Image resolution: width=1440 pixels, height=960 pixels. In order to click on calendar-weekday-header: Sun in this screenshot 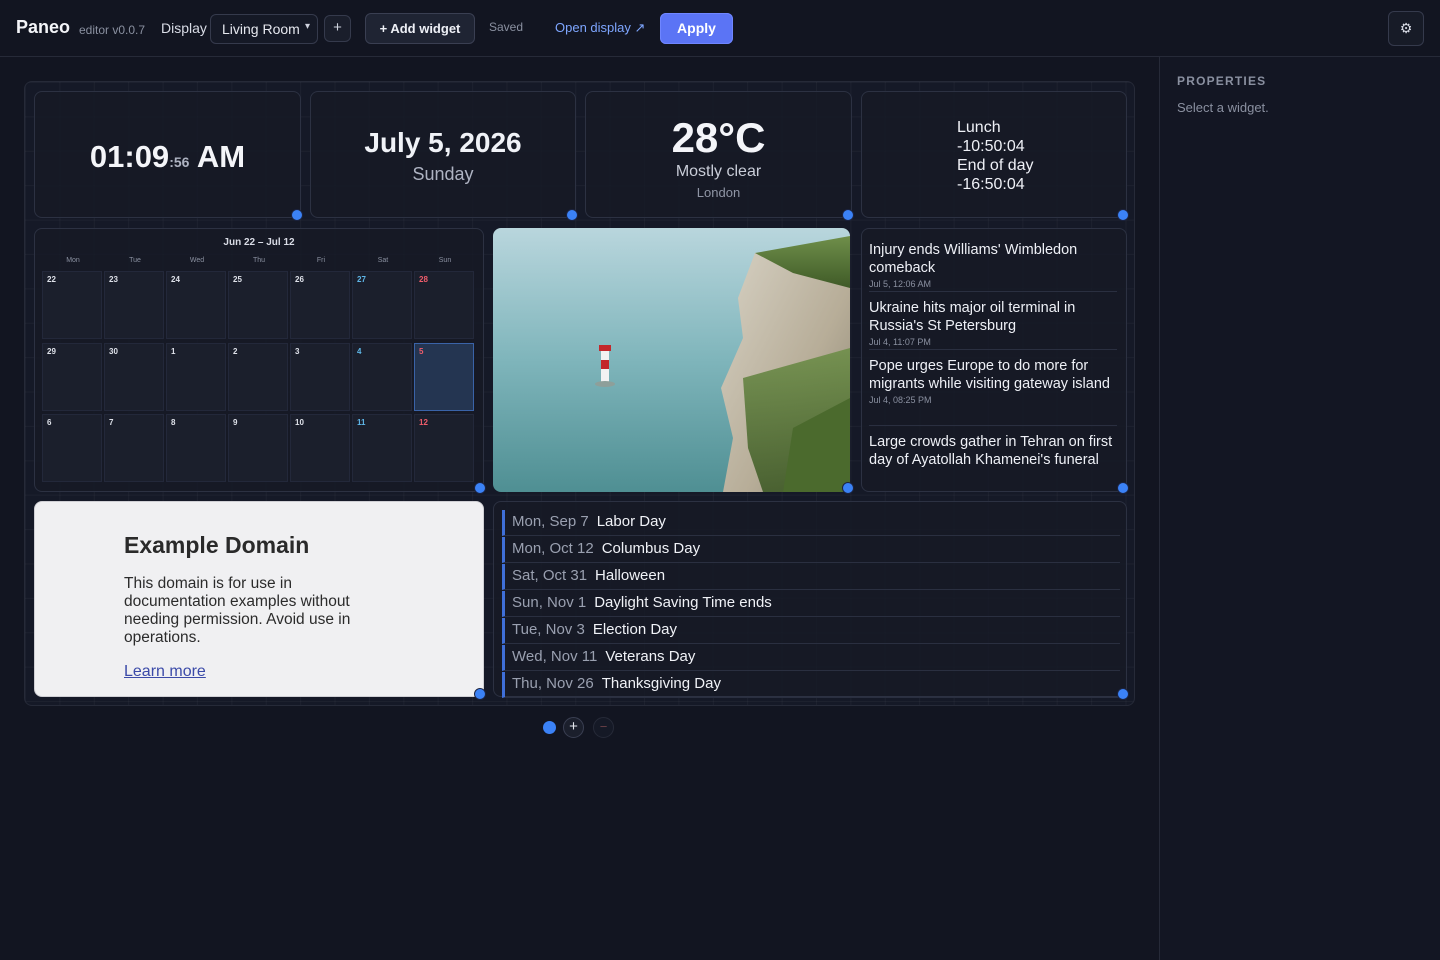, I will do `click(445, 260)`.